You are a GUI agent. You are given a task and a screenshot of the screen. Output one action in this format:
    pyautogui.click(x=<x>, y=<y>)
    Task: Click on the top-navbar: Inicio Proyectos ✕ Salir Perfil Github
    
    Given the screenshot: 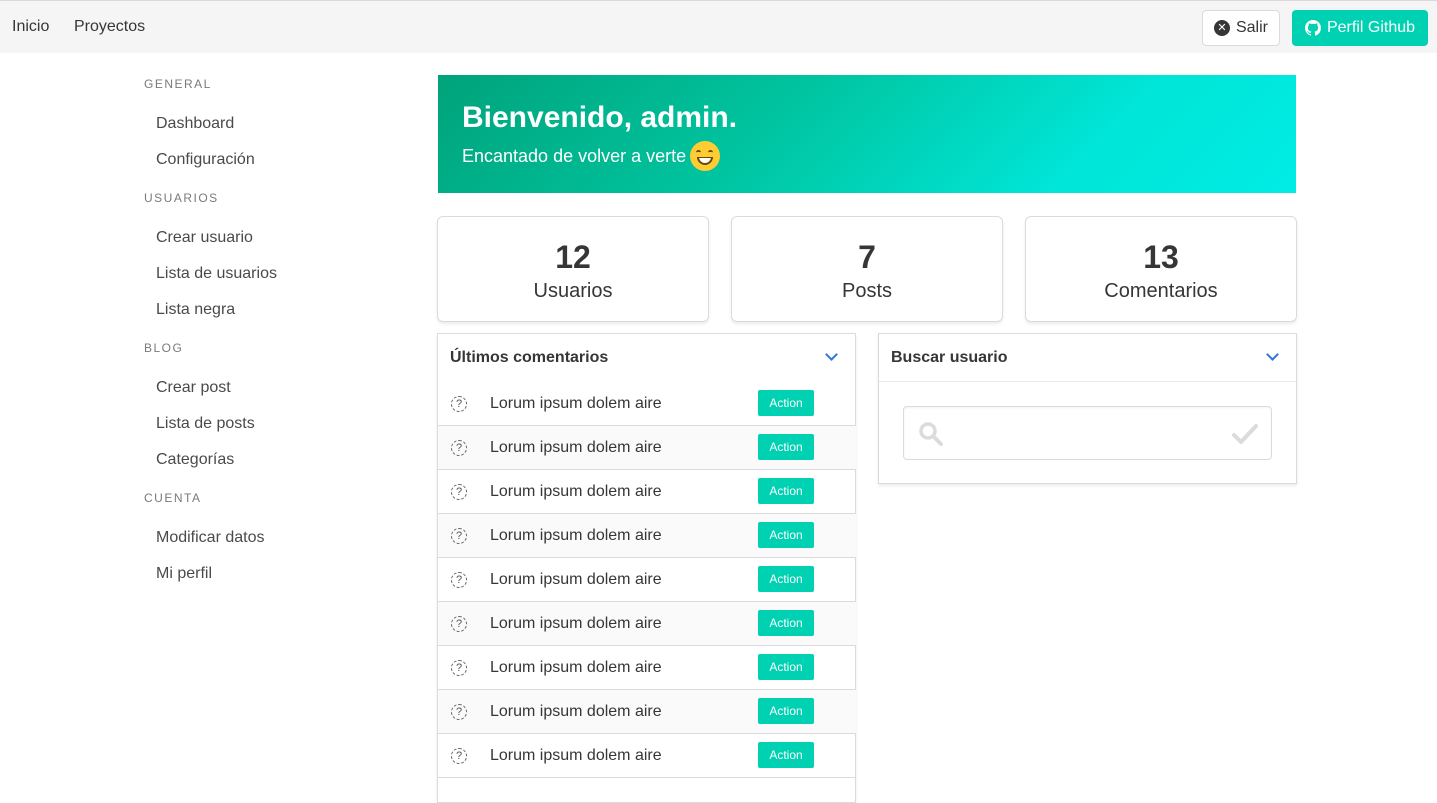 What is the action you would take?
    pyautogui.click(x=718, y=26)
    